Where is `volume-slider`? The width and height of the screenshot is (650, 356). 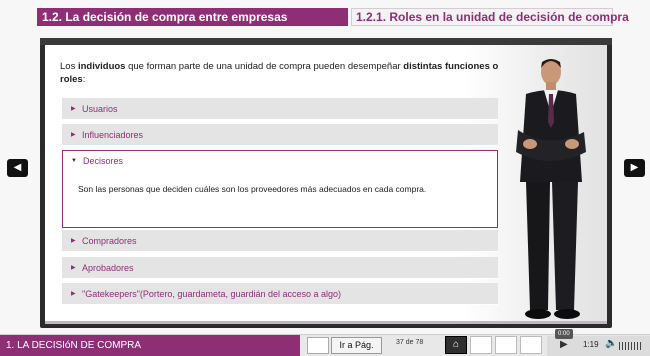 volume-slider is located at coordinates (631, 346).